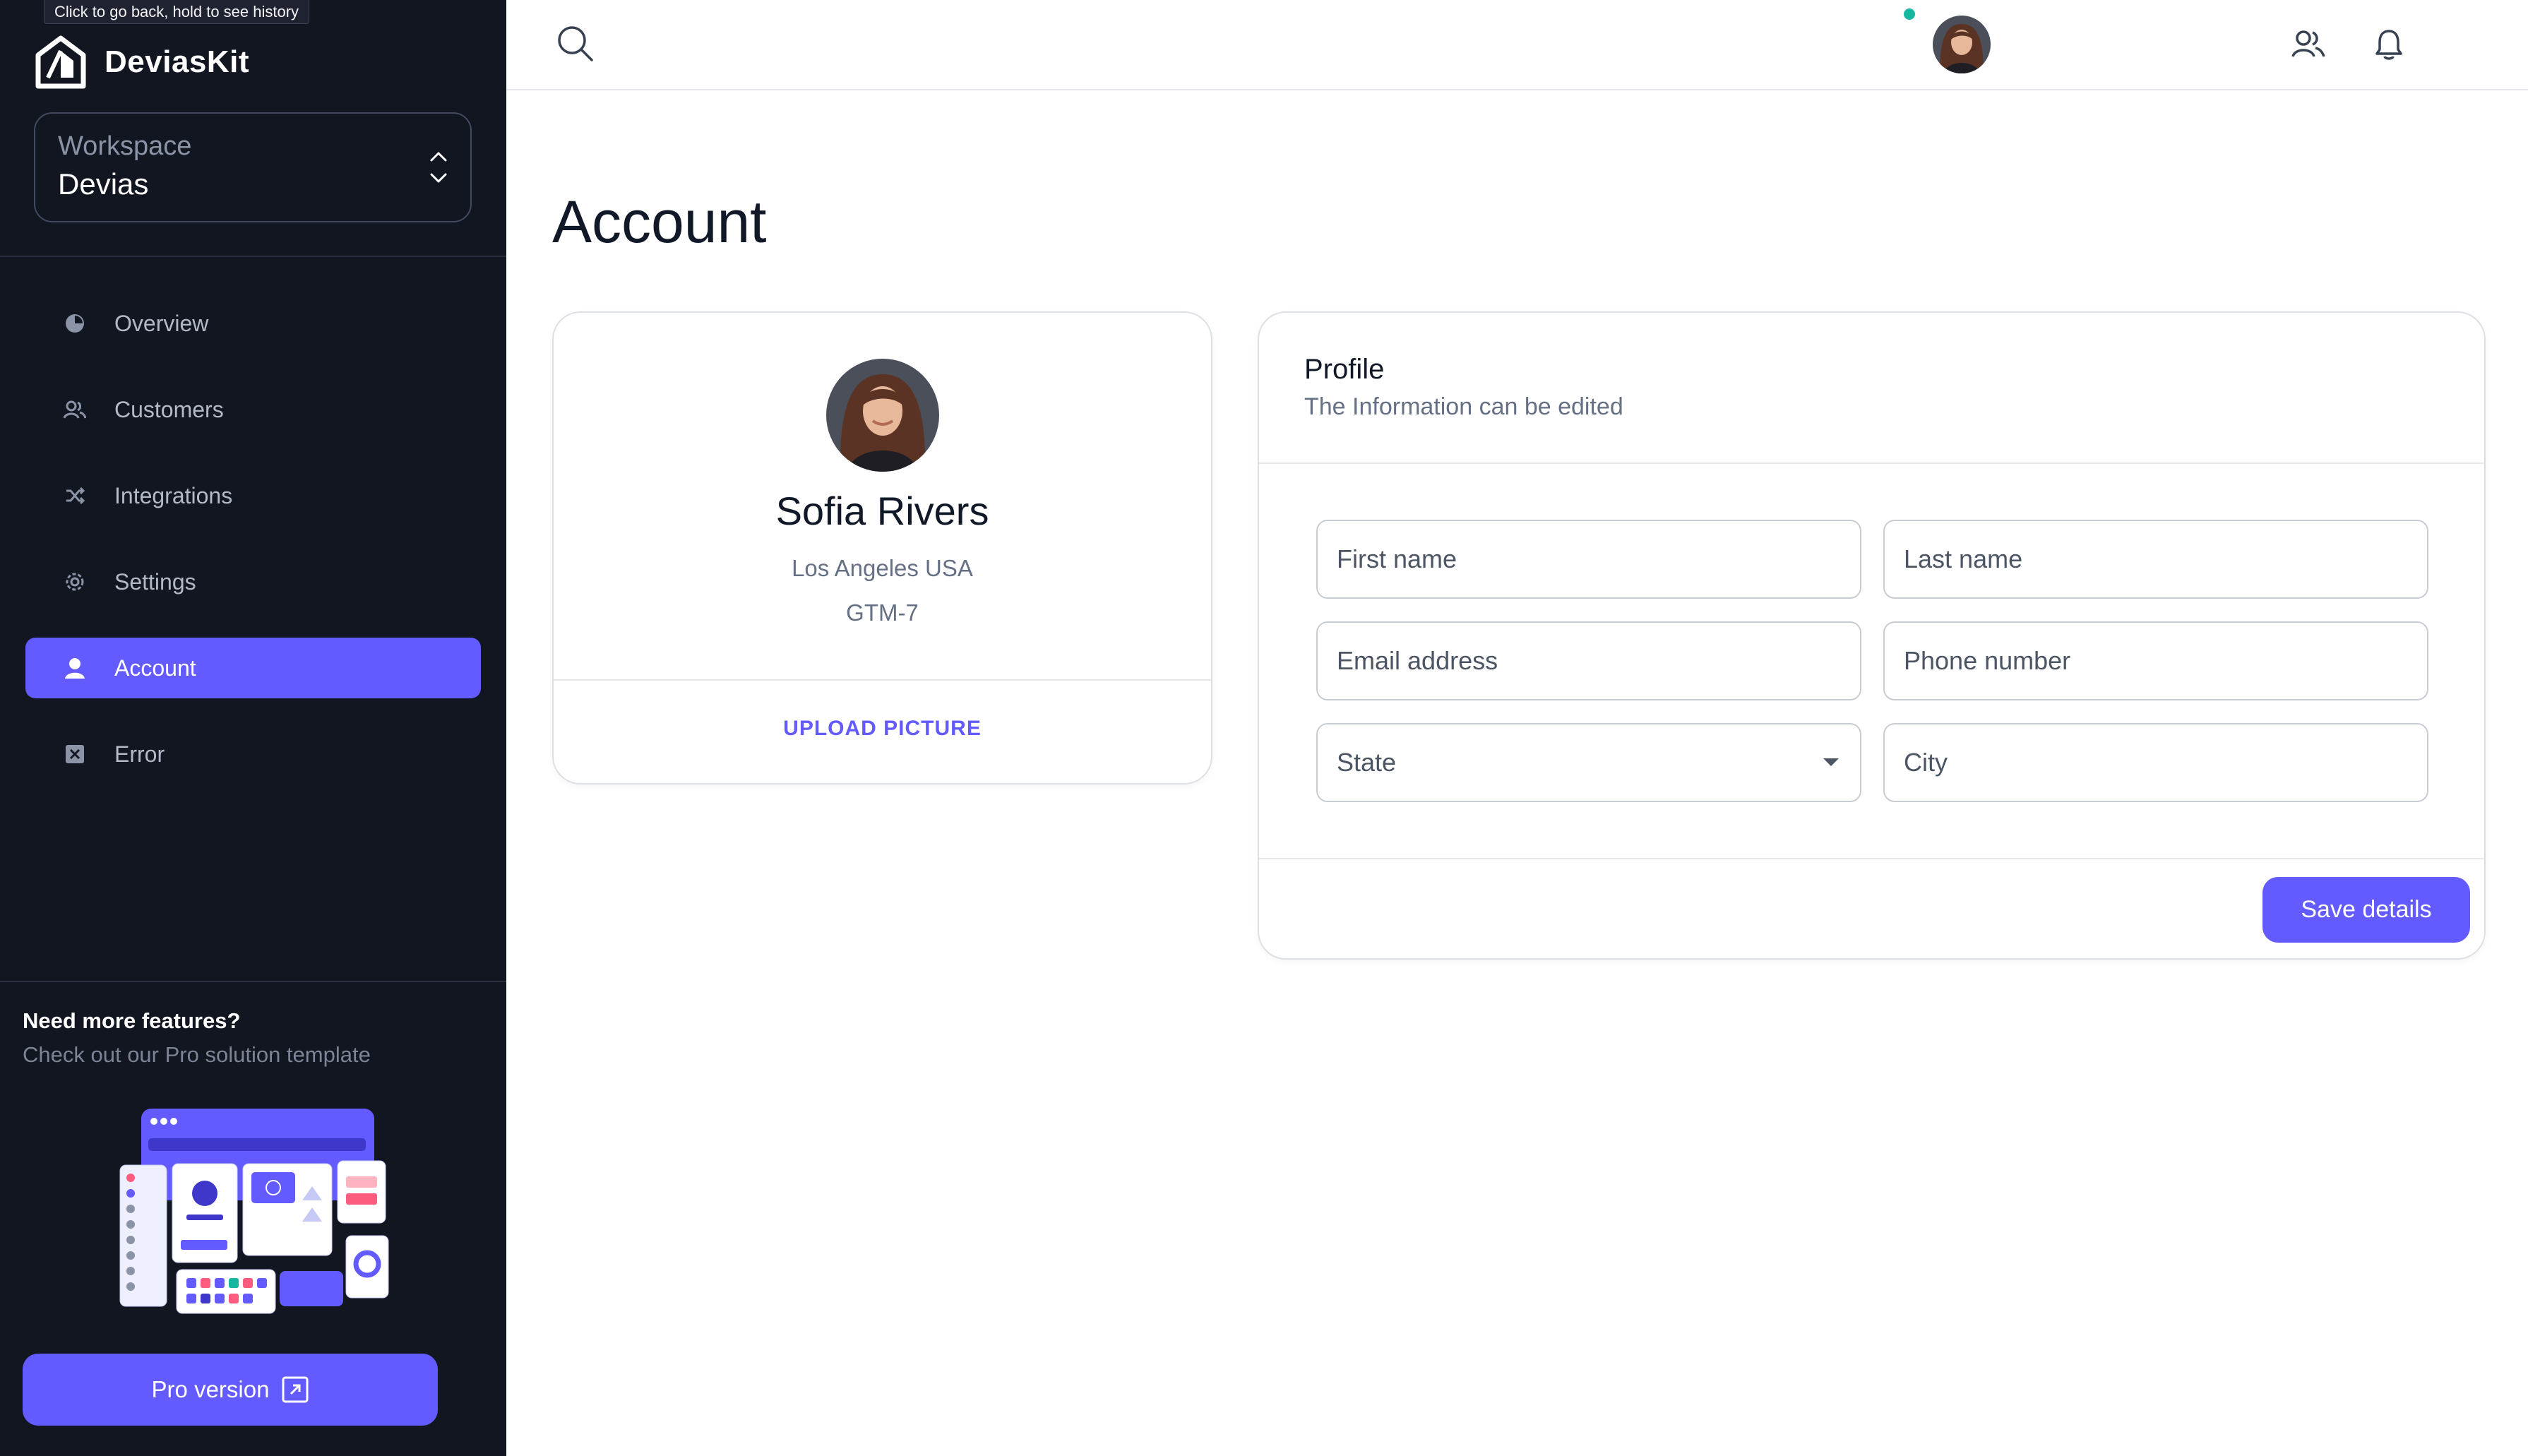  I want to click on city-label: City, so click(1926, 762).